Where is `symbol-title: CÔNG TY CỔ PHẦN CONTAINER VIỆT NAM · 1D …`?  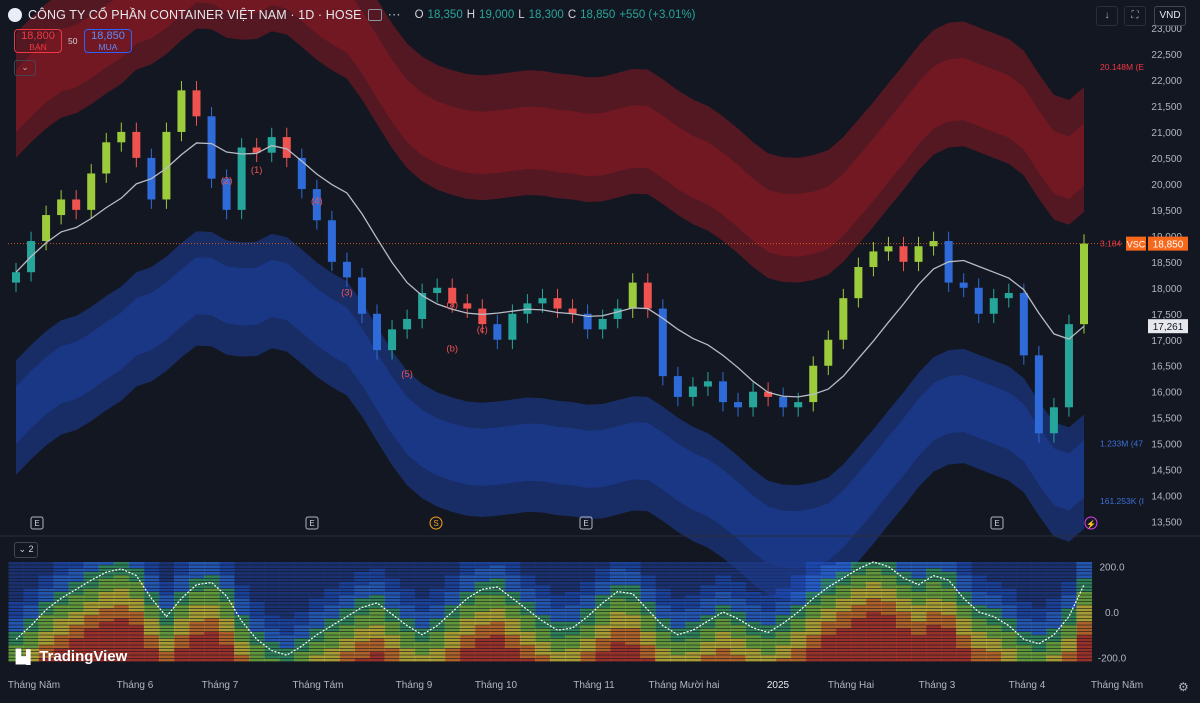
symbol-title: CÔNG TY CỔ PHẦN CONTAINER VIỆT NAM · 1D … is located at coordinates (195, 15).